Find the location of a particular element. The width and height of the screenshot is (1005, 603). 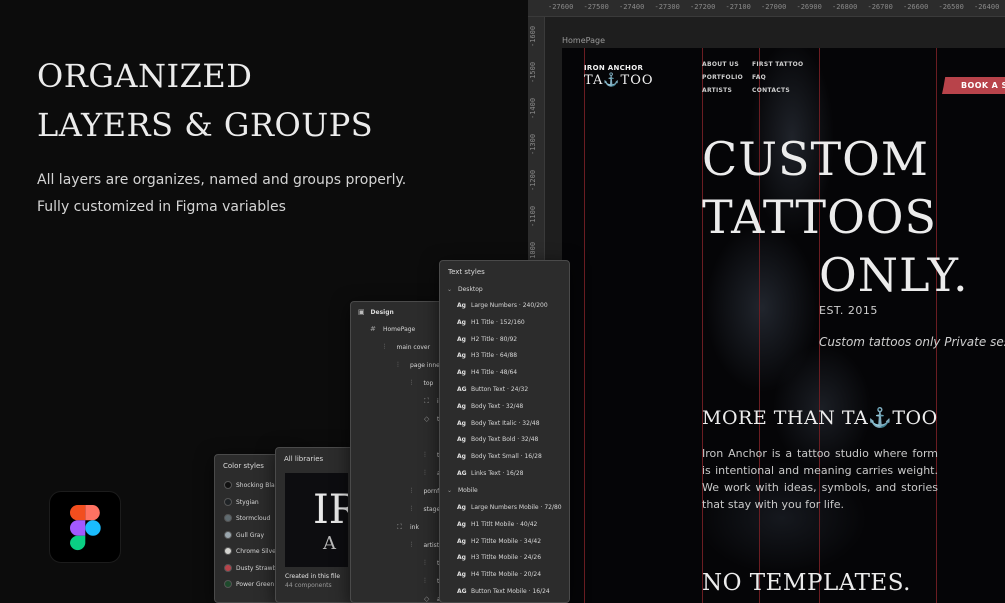

color-style-name: Chrome Silve is located at coordinates (256, 551).